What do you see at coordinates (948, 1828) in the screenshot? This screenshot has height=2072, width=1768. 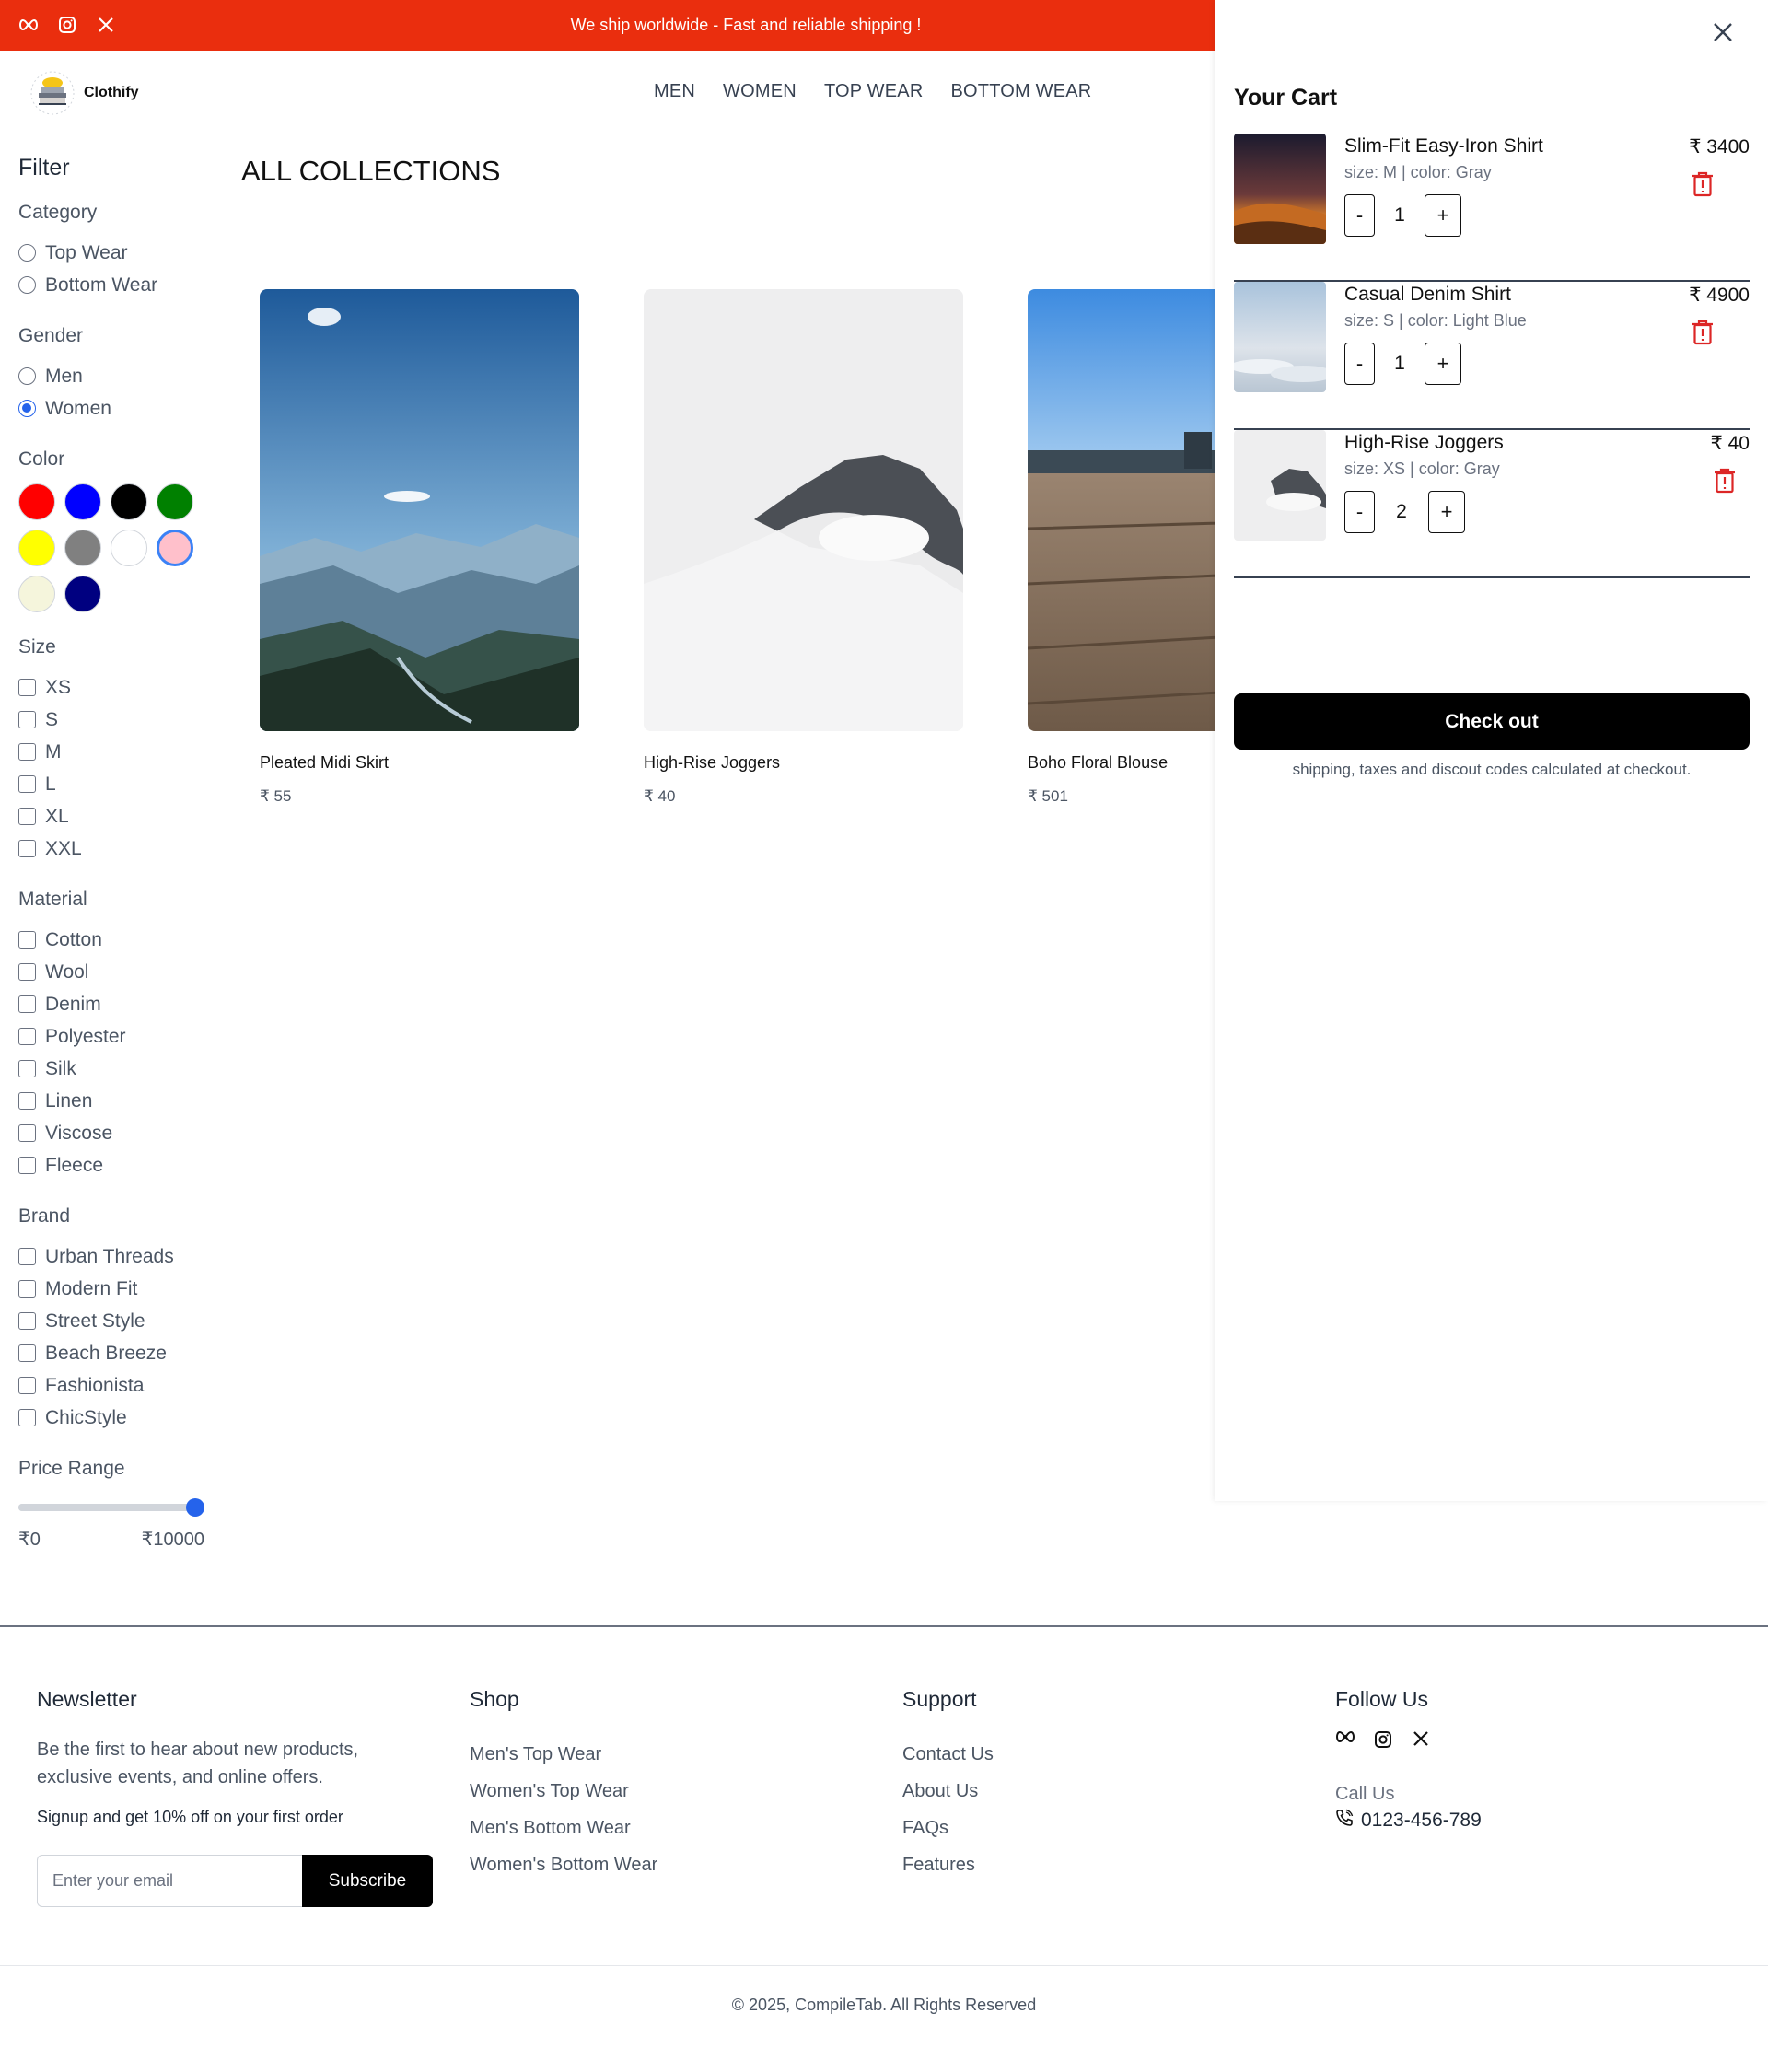 I see `footer-link: FAQs` at bounding box center [948, 1828].